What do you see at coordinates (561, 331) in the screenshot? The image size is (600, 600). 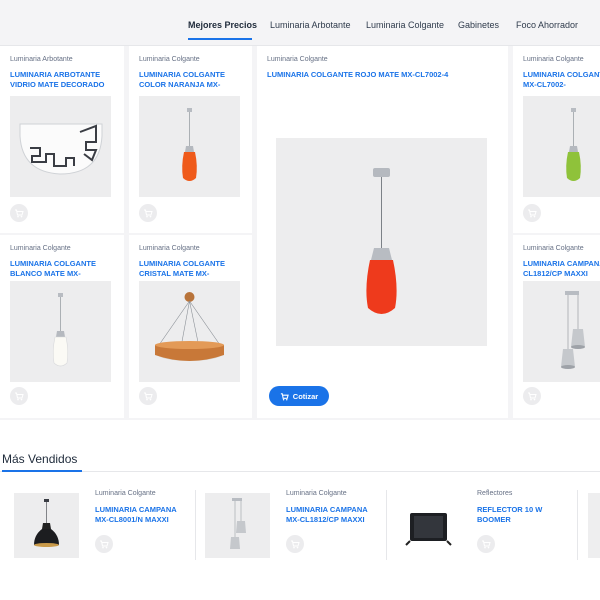 I see `bell-pendant-icon` at bounding box center [561, 331].